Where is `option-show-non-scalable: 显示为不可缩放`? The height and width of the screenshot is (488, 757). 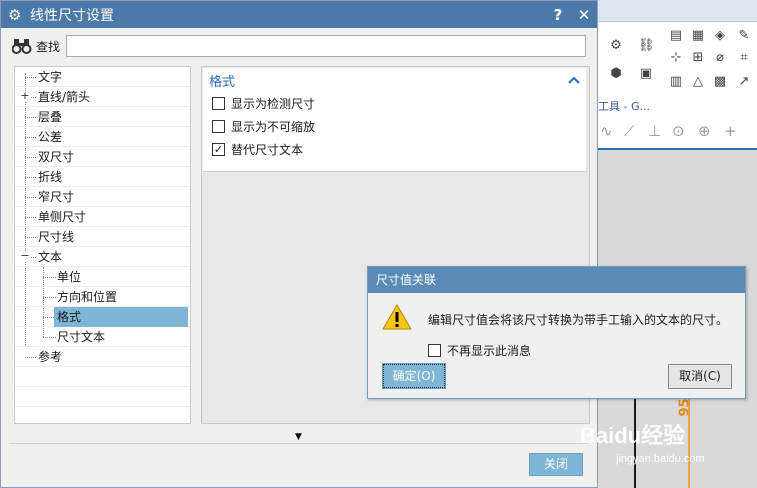
option-show-non-scalable: 显示为不可缩放 is located at coordinates (394, 126).